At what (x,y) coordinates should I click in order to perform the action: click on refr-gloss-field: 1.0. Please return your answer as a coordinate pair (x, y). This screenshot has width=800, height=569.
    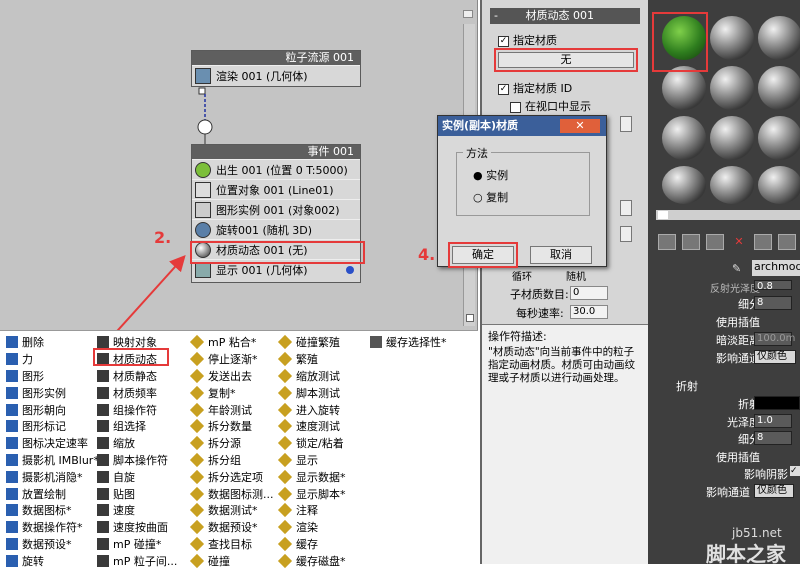
    Looking at the image, I should click on (773, 421).